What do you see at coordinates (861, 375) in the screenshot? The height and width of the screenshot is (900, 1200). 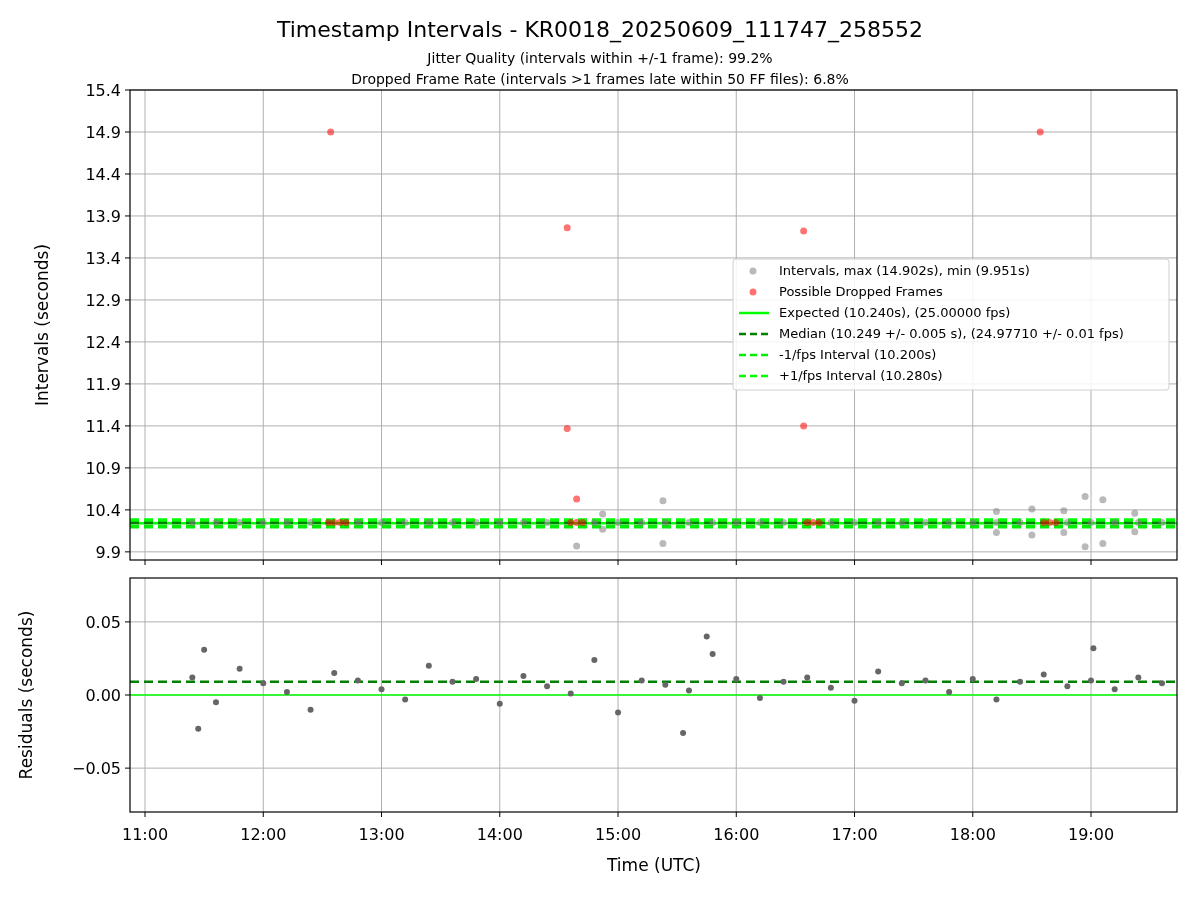 I see `legend-label: +1/fps Interval (10.280s)` at bounding box center [861, 375].